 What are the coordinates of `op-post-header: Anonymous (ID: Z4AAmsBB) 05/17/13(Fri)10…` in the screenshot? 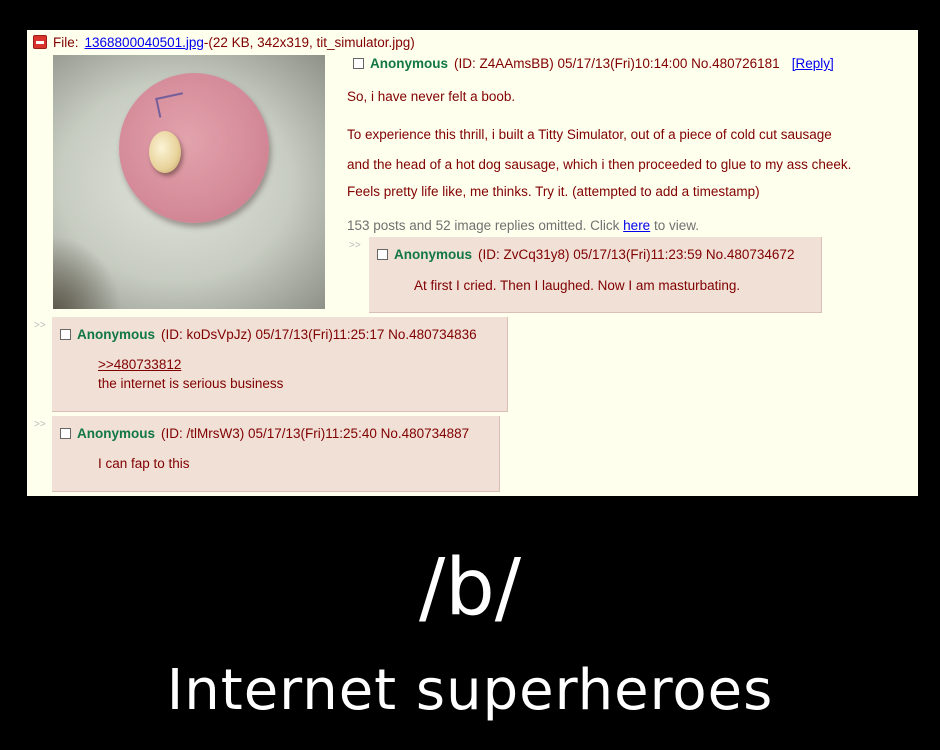 It's located at (593, 63).